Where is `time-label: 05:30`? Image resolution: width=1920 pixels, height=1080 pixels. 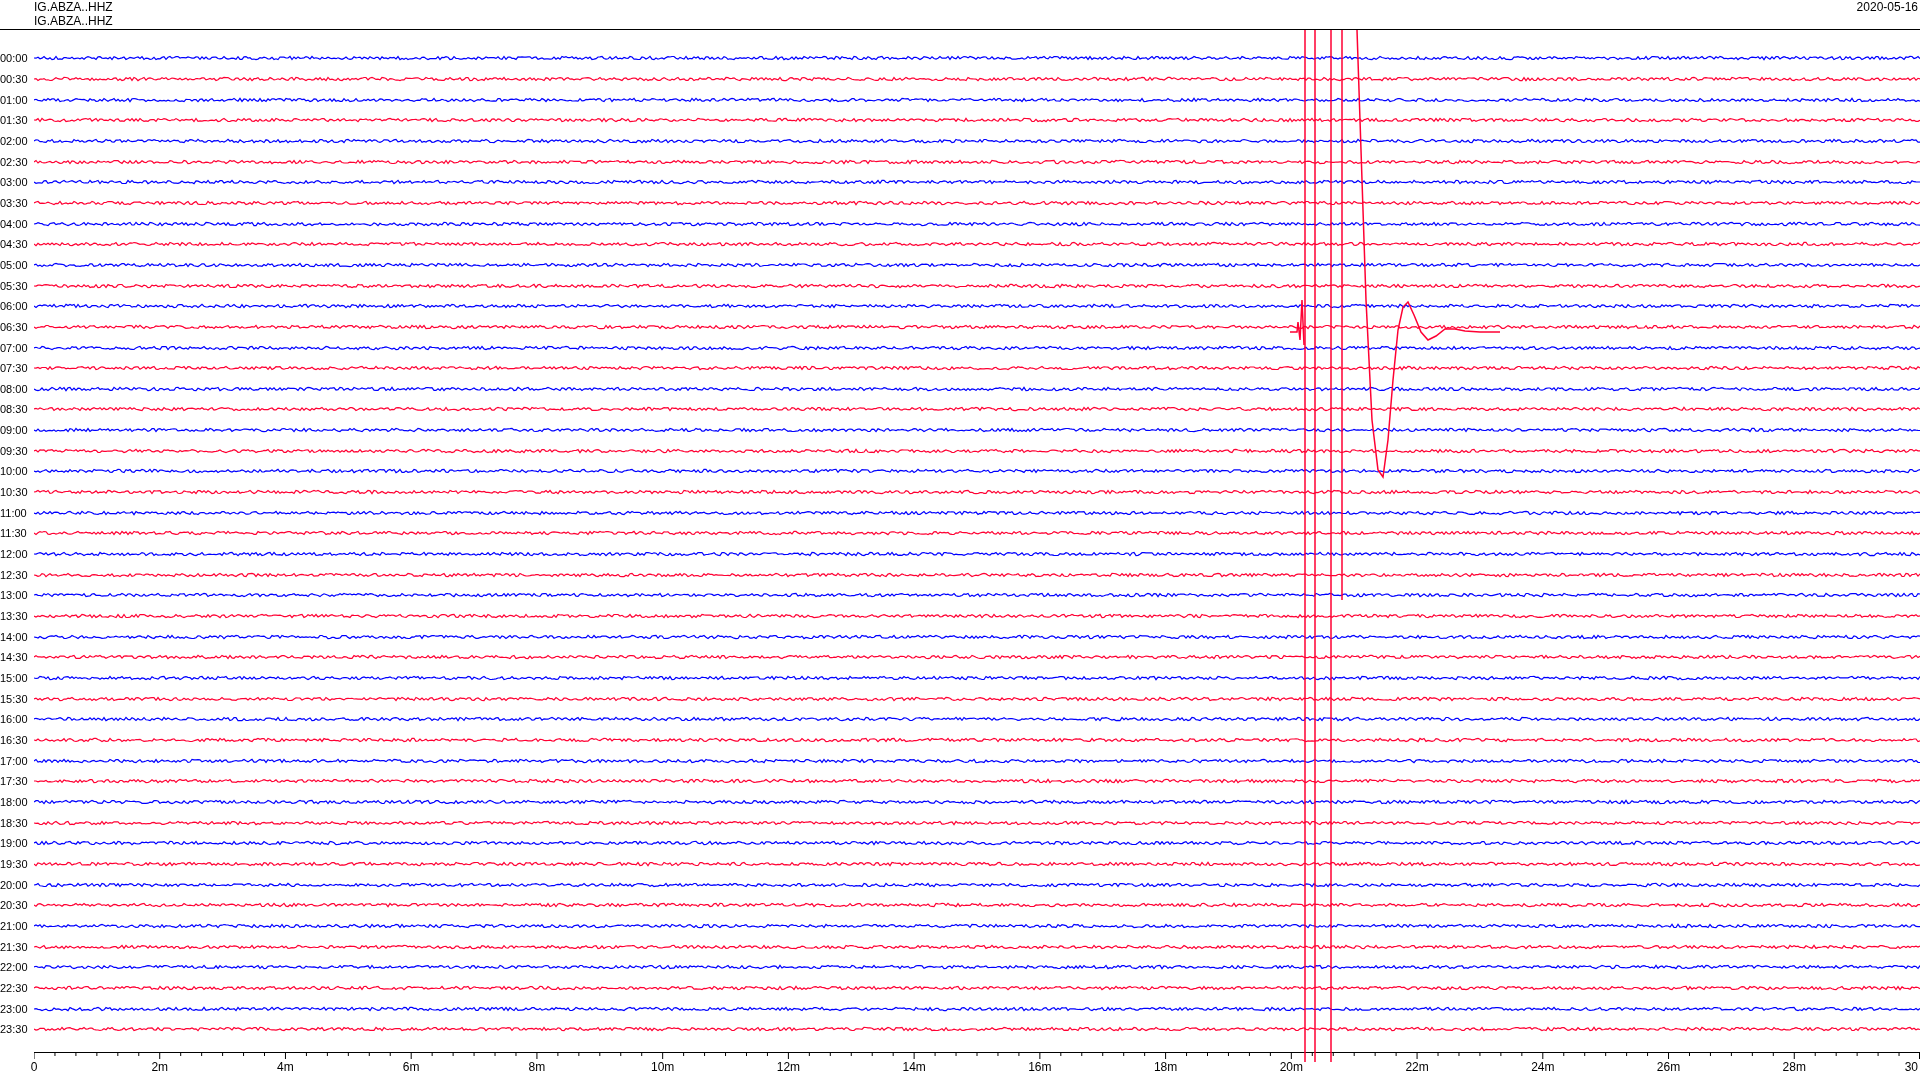
time-label: 05:30 is located at coordinates (14, 285).